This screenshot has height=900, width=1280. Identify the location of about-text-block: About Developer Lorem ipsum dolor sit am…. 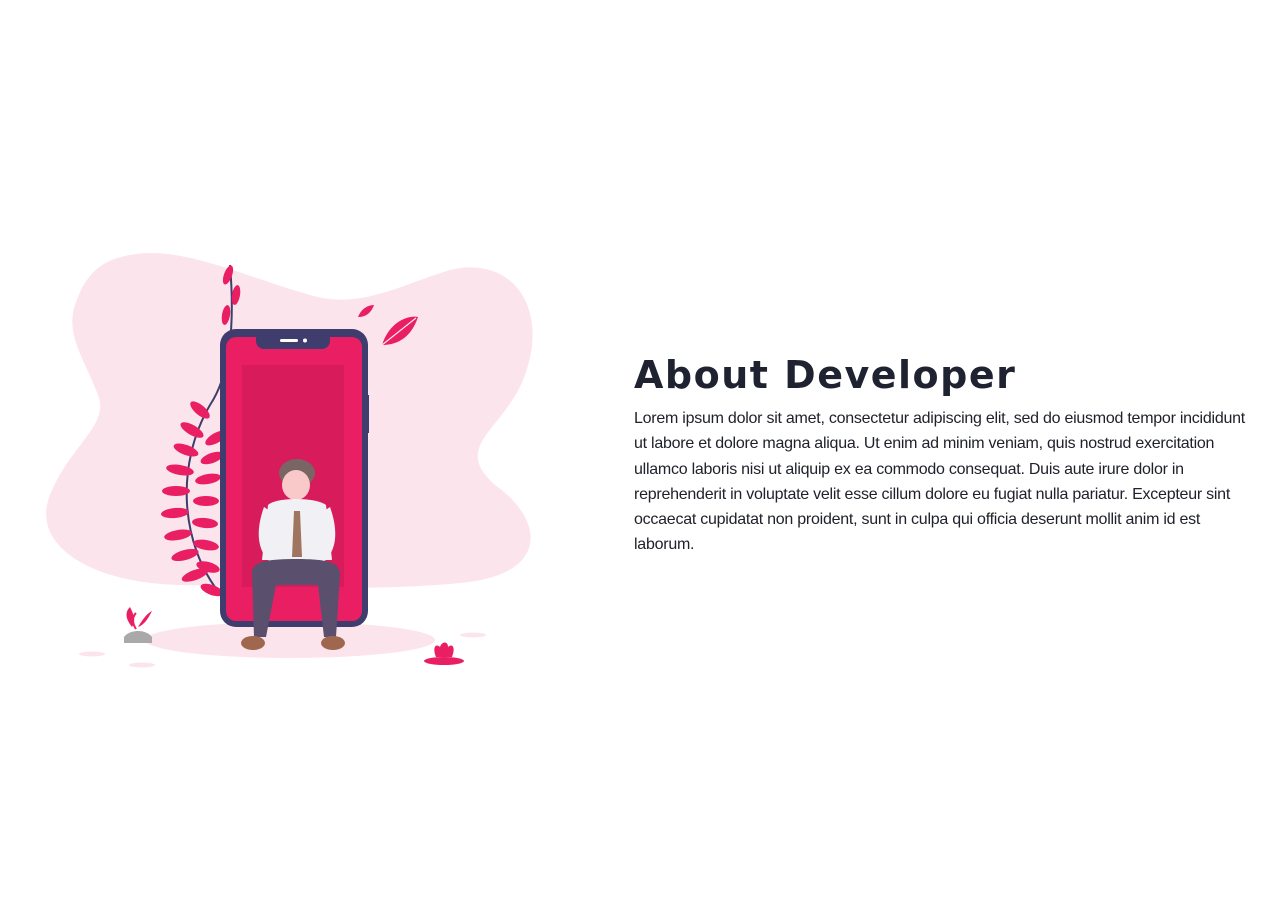
(946, 454).